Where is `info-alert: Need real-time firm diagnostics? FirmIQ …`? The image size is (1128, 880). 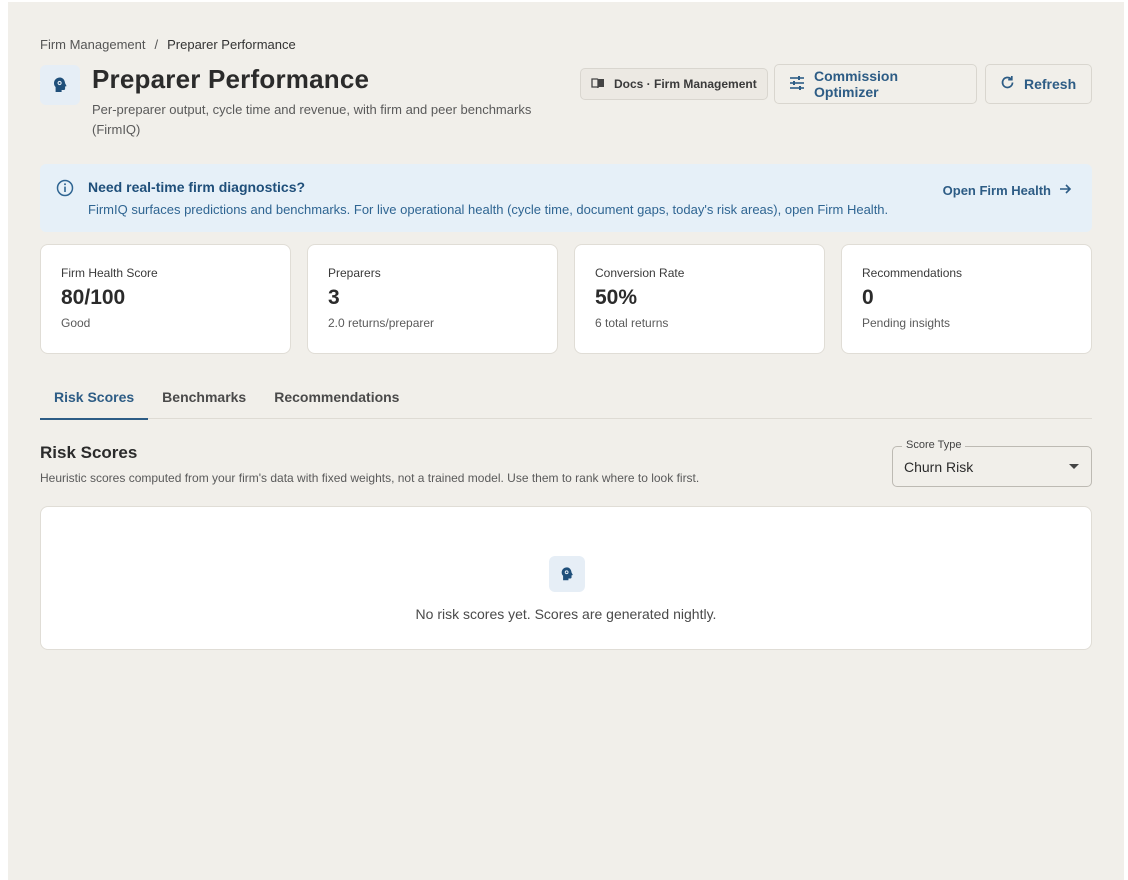
info-alert: Need real-time firm diagnostics? FirmIQ … is located at coordinates (566, 198).